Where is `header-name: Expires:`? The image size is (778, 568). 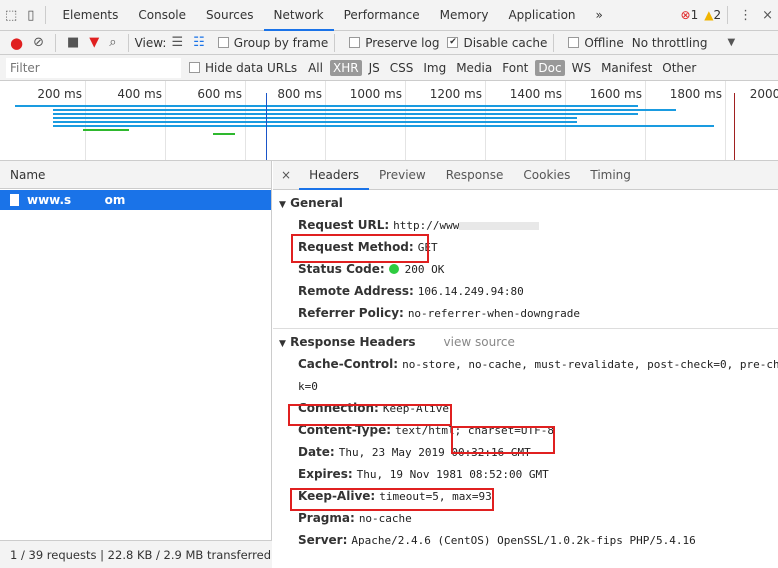
header-name: Expires: is located at coordinates (325, 474).